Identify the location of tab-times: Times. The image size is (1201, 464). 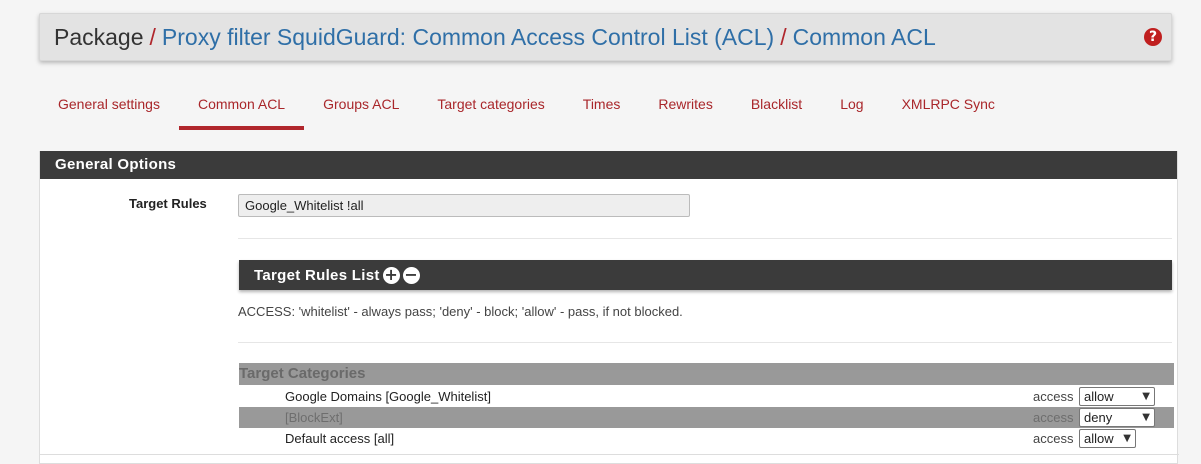
(602, 107).